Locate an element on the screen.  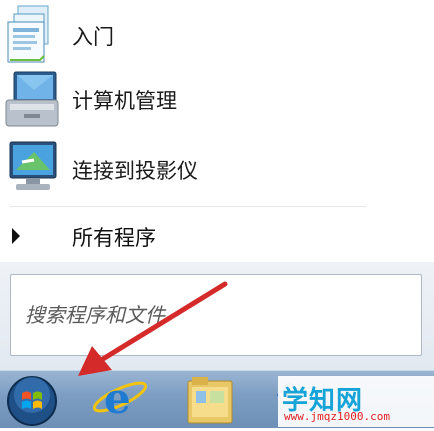
menu-item-computer-management: 计算机管理 is located at coordinates (217, 101).